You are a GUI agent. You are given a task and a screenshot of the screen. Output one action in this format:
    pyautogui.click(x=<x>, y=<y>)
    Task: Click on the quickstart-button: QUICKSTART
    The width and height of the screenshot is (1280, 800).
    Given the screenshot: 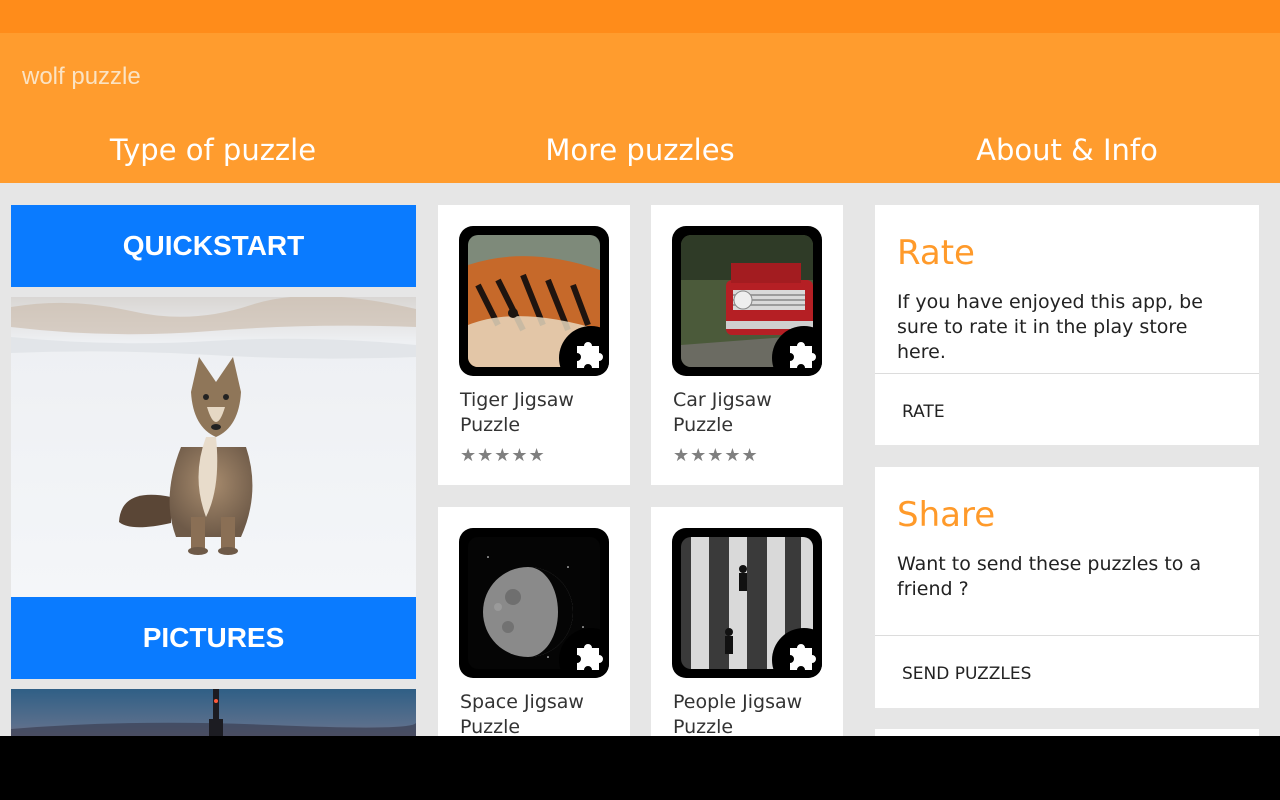 What is the action you would take?
    pyautogui.click(x=213, y=246)
    